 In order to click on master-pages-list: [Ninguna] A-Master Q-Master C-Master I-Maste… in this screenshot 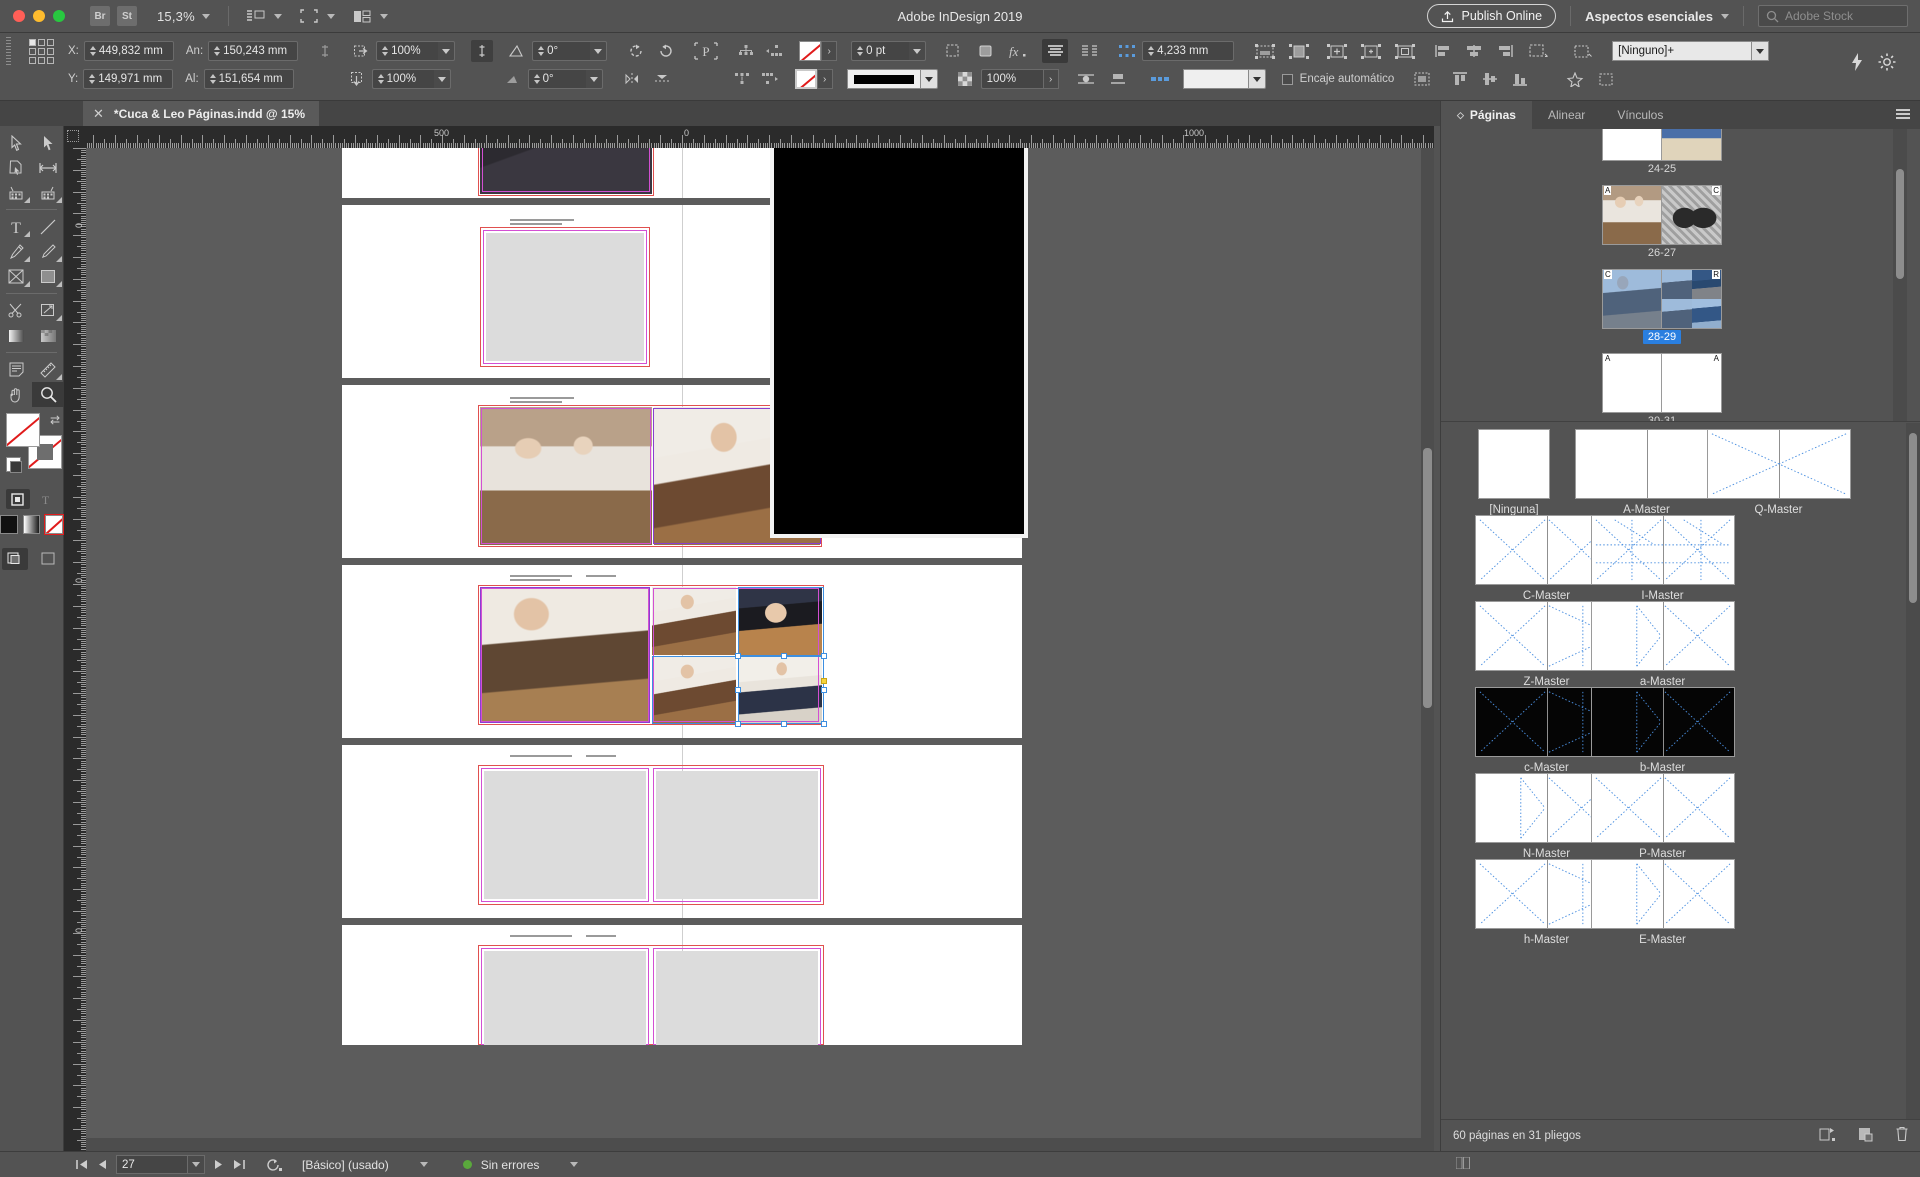, I will do `click(1674, 733)`.